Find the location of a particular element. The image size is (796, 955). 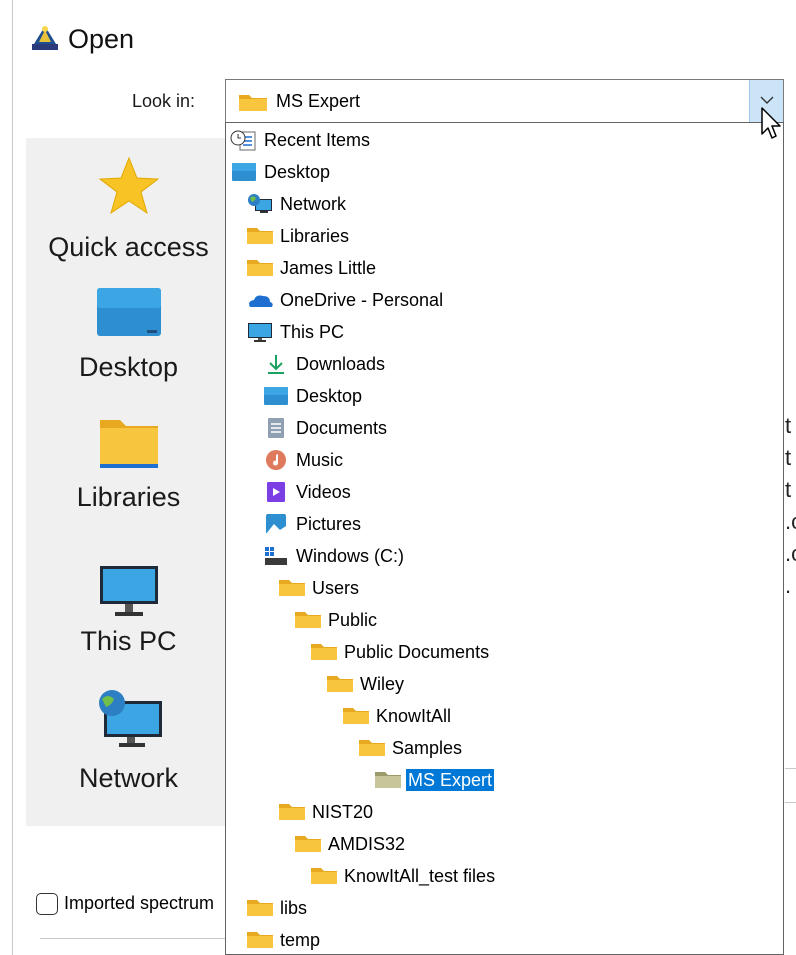

dropdown-item: Recent Items is located at coordinates (504, 139).